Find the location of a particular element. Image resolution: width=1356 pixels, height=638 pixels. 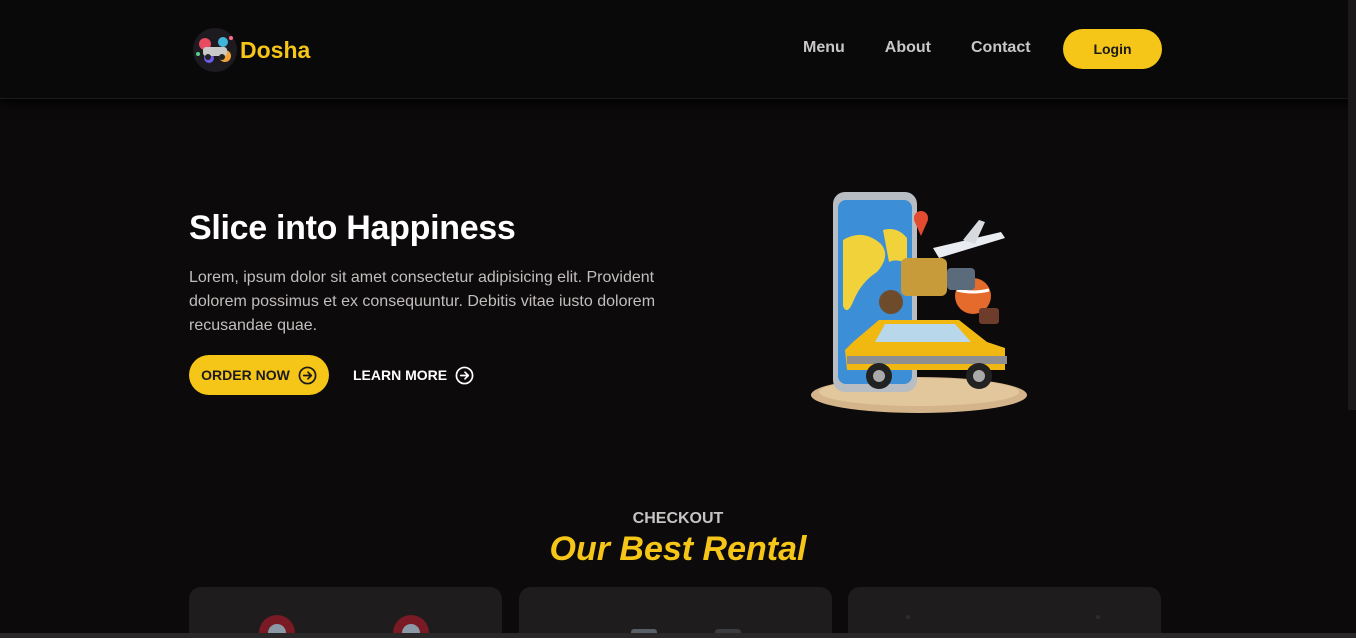

vehicle-image is located at coordinates (1003, 617).